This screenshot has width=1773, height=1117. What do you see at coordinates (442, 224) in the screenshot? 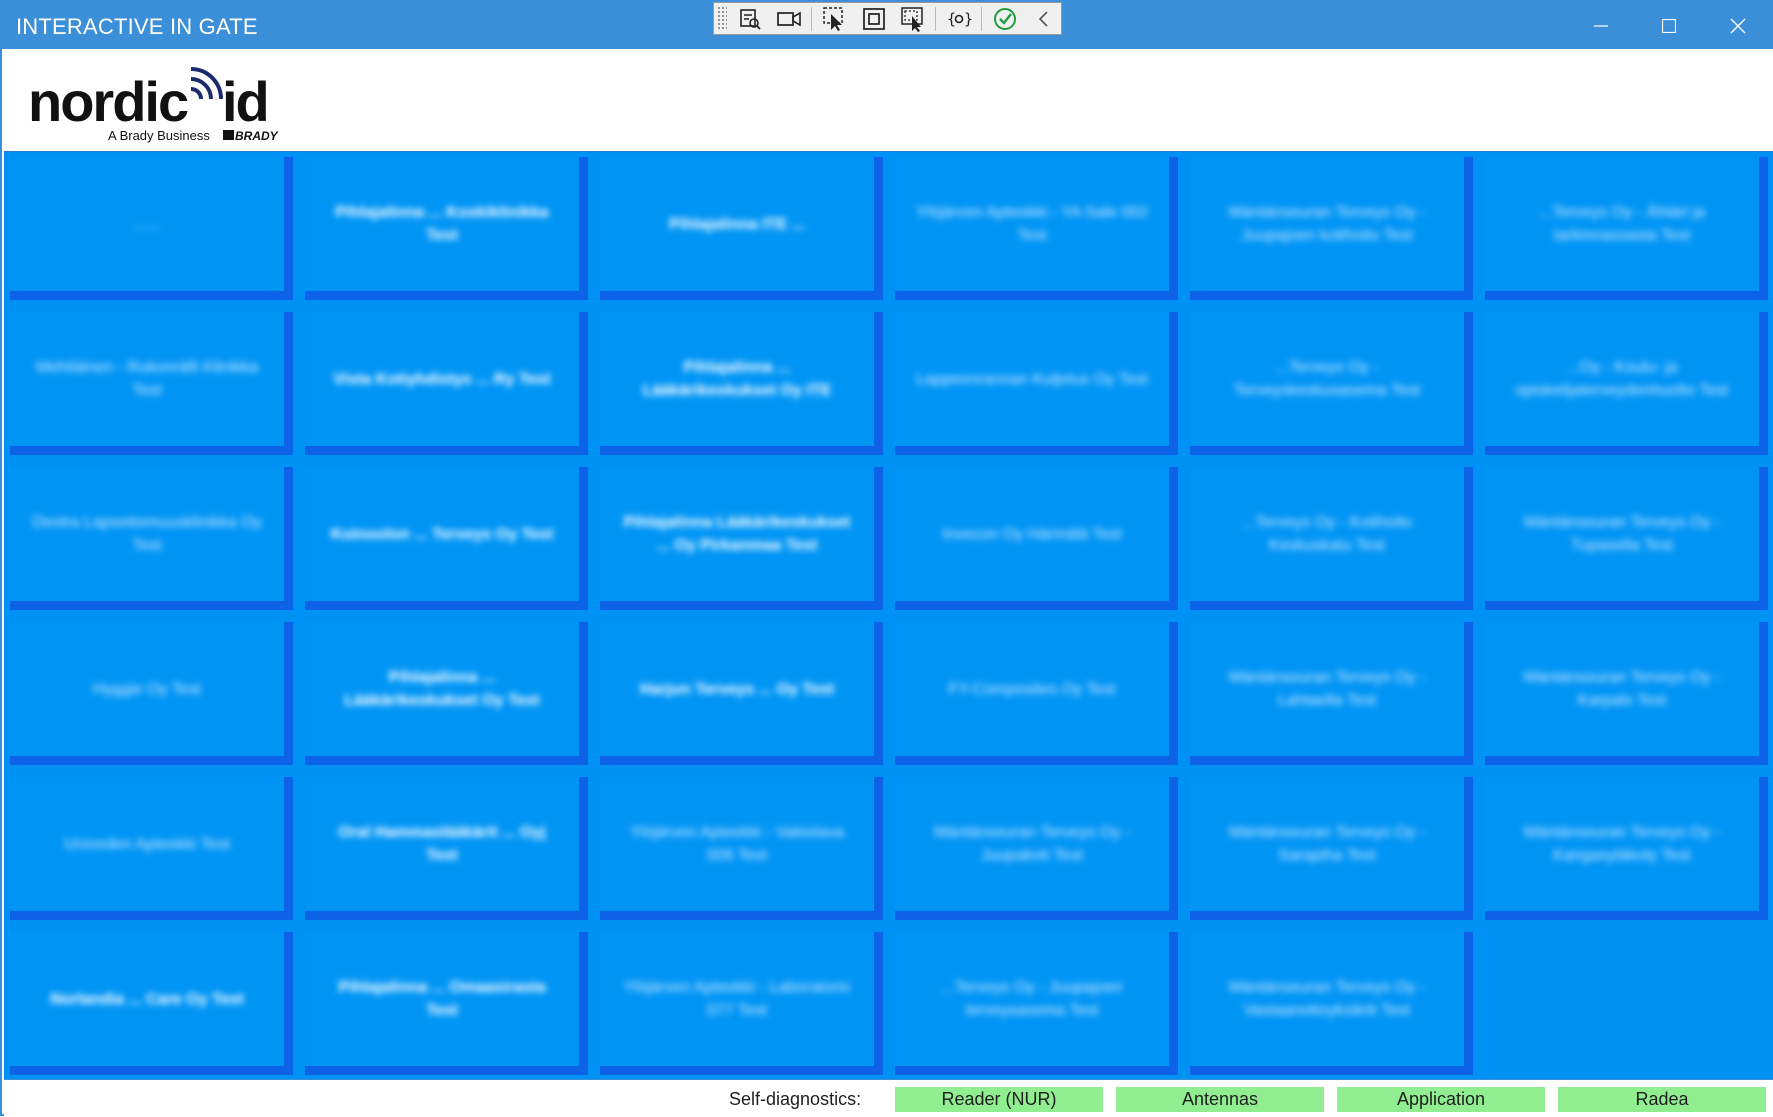
I see `customer-tile-label: Pihlajalinna ... Koskiklinikka Test` at bounding box center [442, 224].